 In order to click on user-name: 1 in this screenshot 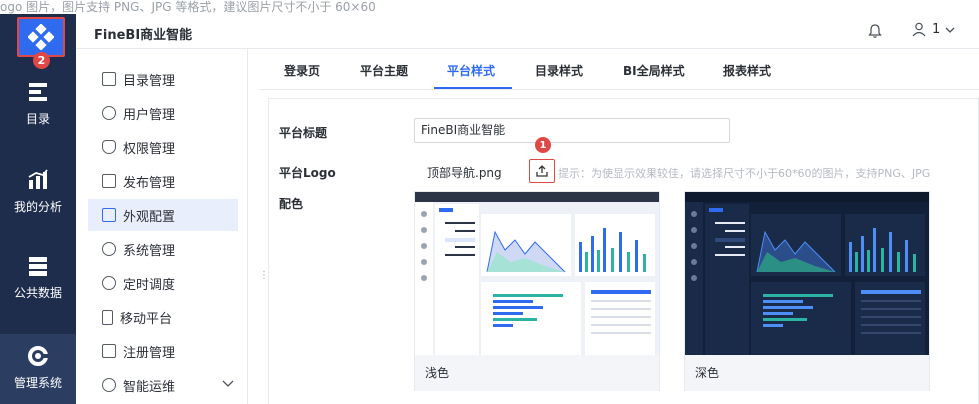, I will do `click(936, 29)`.